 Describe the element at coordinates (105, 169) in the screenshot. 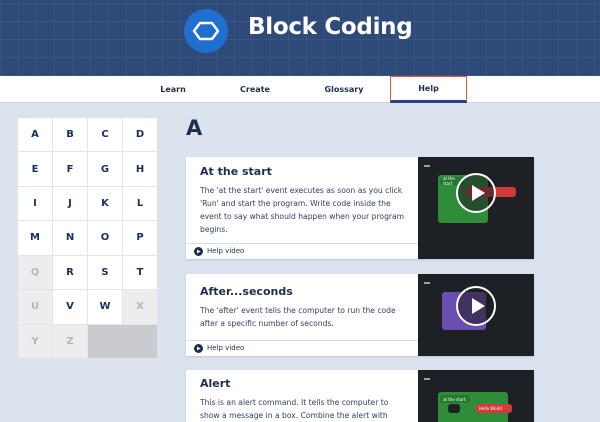

I see `letter-g: G` at that location.